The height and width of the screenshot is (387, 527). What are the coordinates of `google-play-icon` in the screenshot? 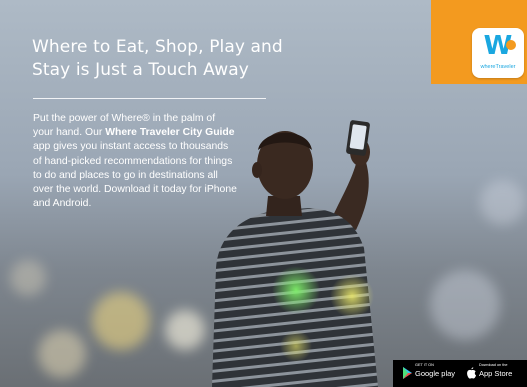 It's located at (407, 373).